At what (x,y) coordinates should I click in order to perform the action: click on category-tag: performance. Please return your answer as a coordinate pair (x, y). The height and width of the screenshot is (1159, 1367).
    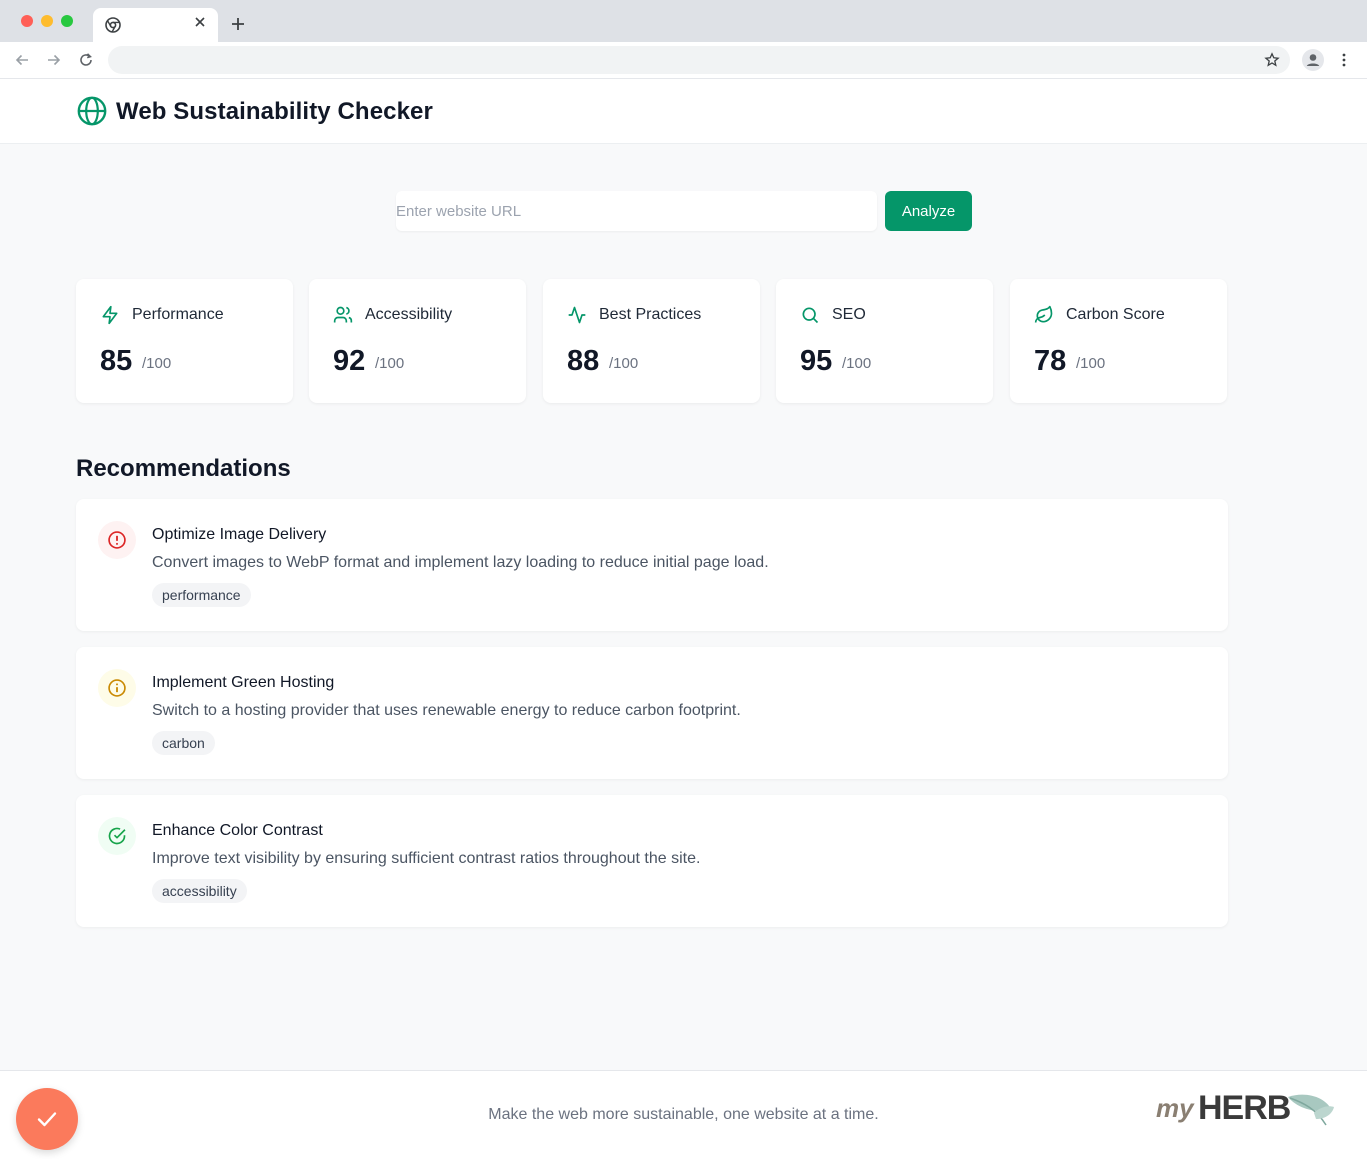
    Looking at the image, I should click on (201, 595).